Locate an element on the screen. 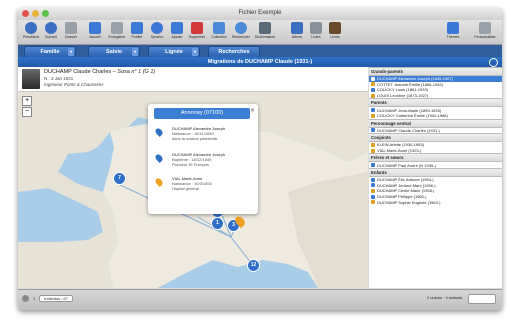 This screenshot has height=327, width=520. person-link: DUCHAMP Philippe (1960-) is located at coordinates (402, 197).